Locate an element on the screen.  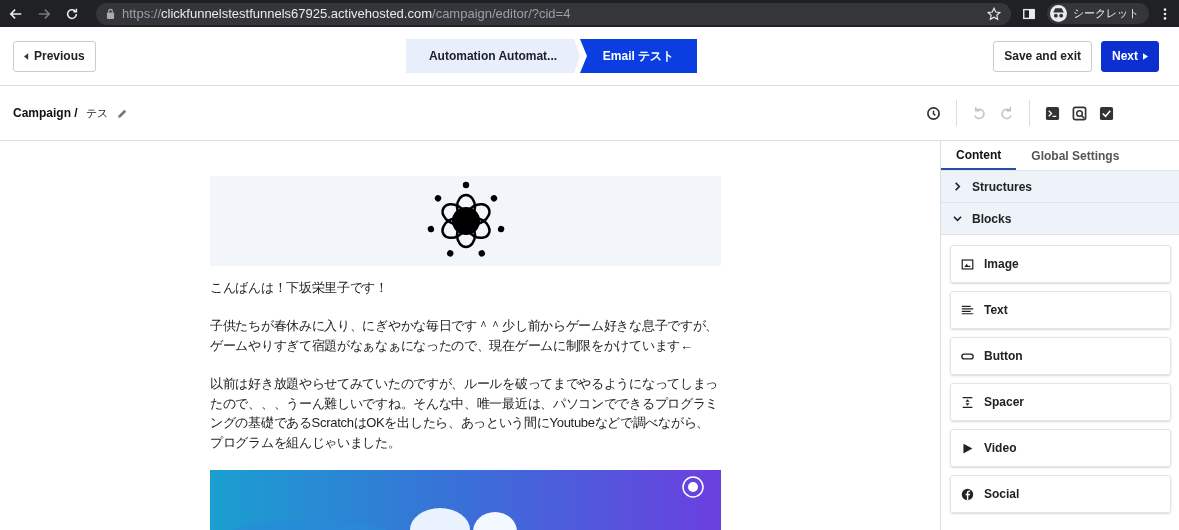
block-label: Video is located at coordinates (1000, 448).